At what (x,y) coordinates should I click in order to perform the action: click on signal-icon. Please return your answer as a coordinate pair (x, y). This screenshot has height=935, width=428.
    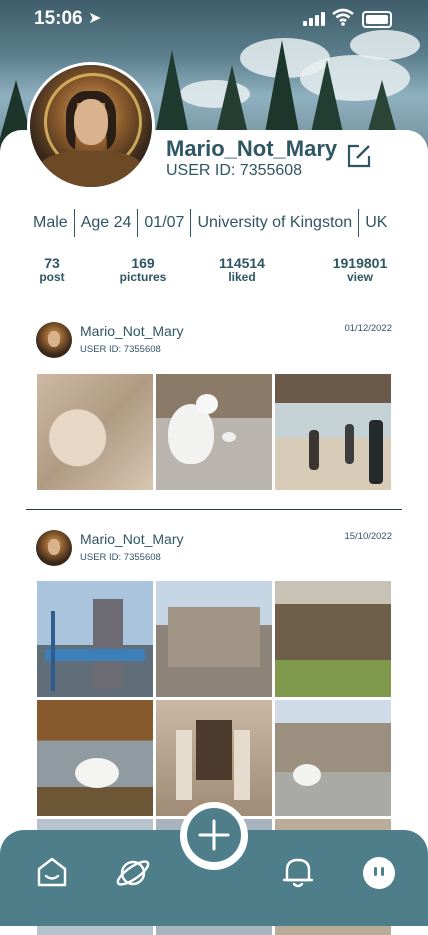
    Looking at the image, I should click on (314, 19).